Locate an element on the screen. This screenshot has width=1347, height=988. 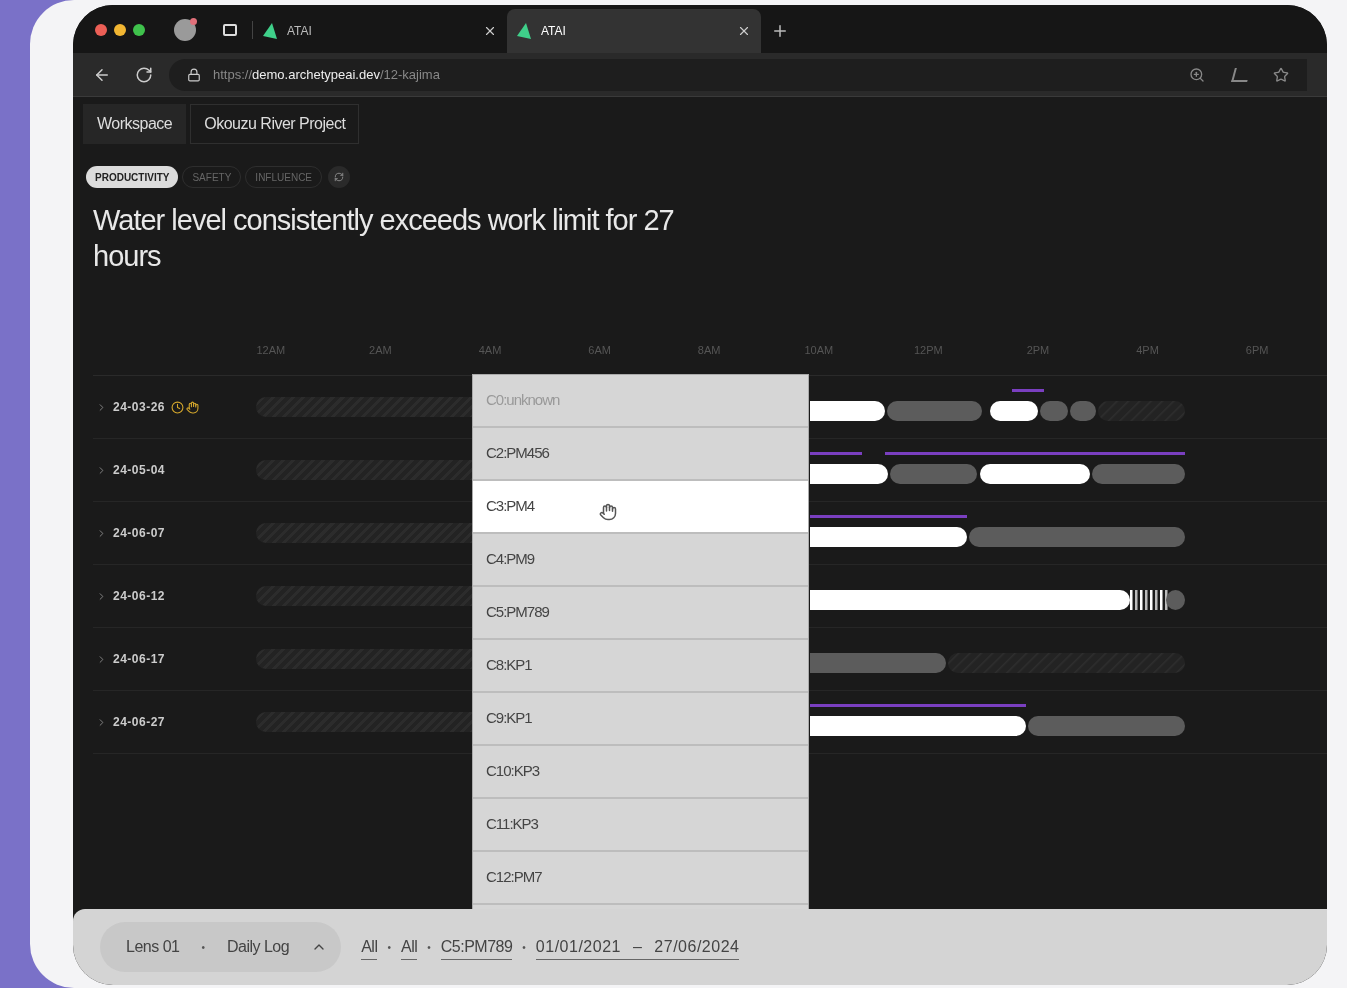
profile-avatar-icon is located at coordinates (185, 30).